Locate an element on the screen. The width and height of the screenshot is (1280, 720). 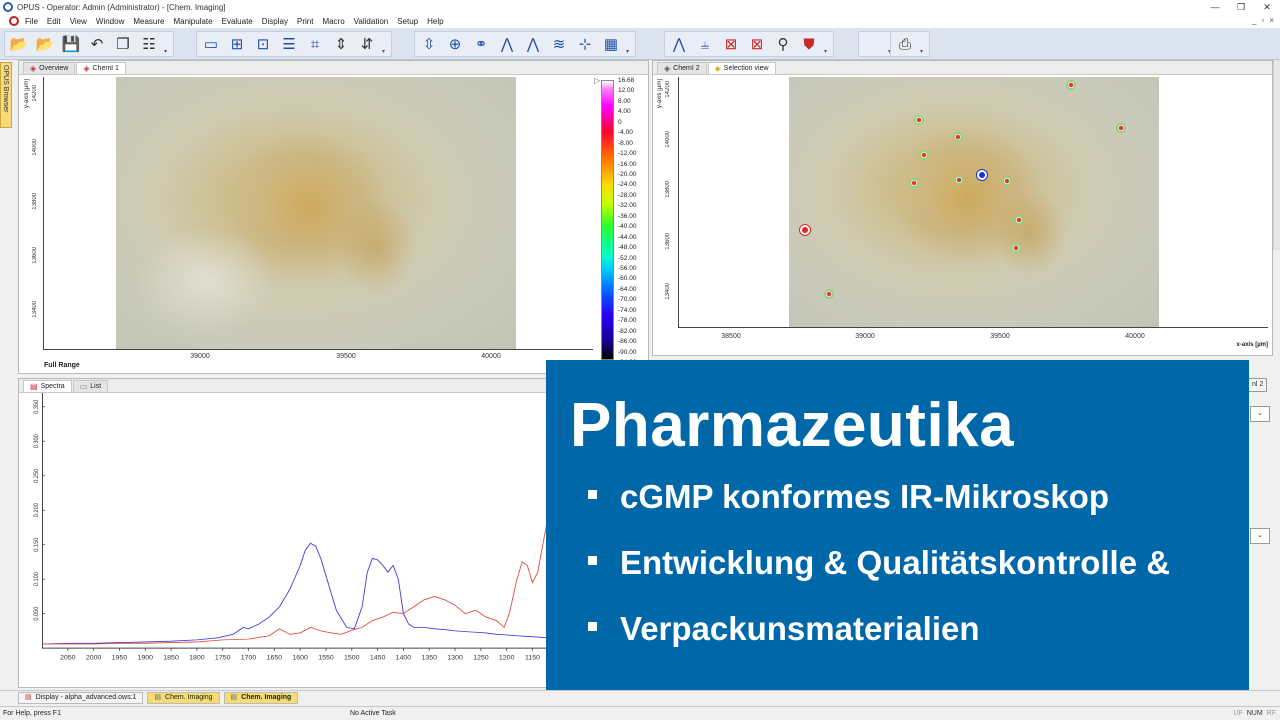
chemi-2-button: nl 2 is located at coordinates (1258, 385).